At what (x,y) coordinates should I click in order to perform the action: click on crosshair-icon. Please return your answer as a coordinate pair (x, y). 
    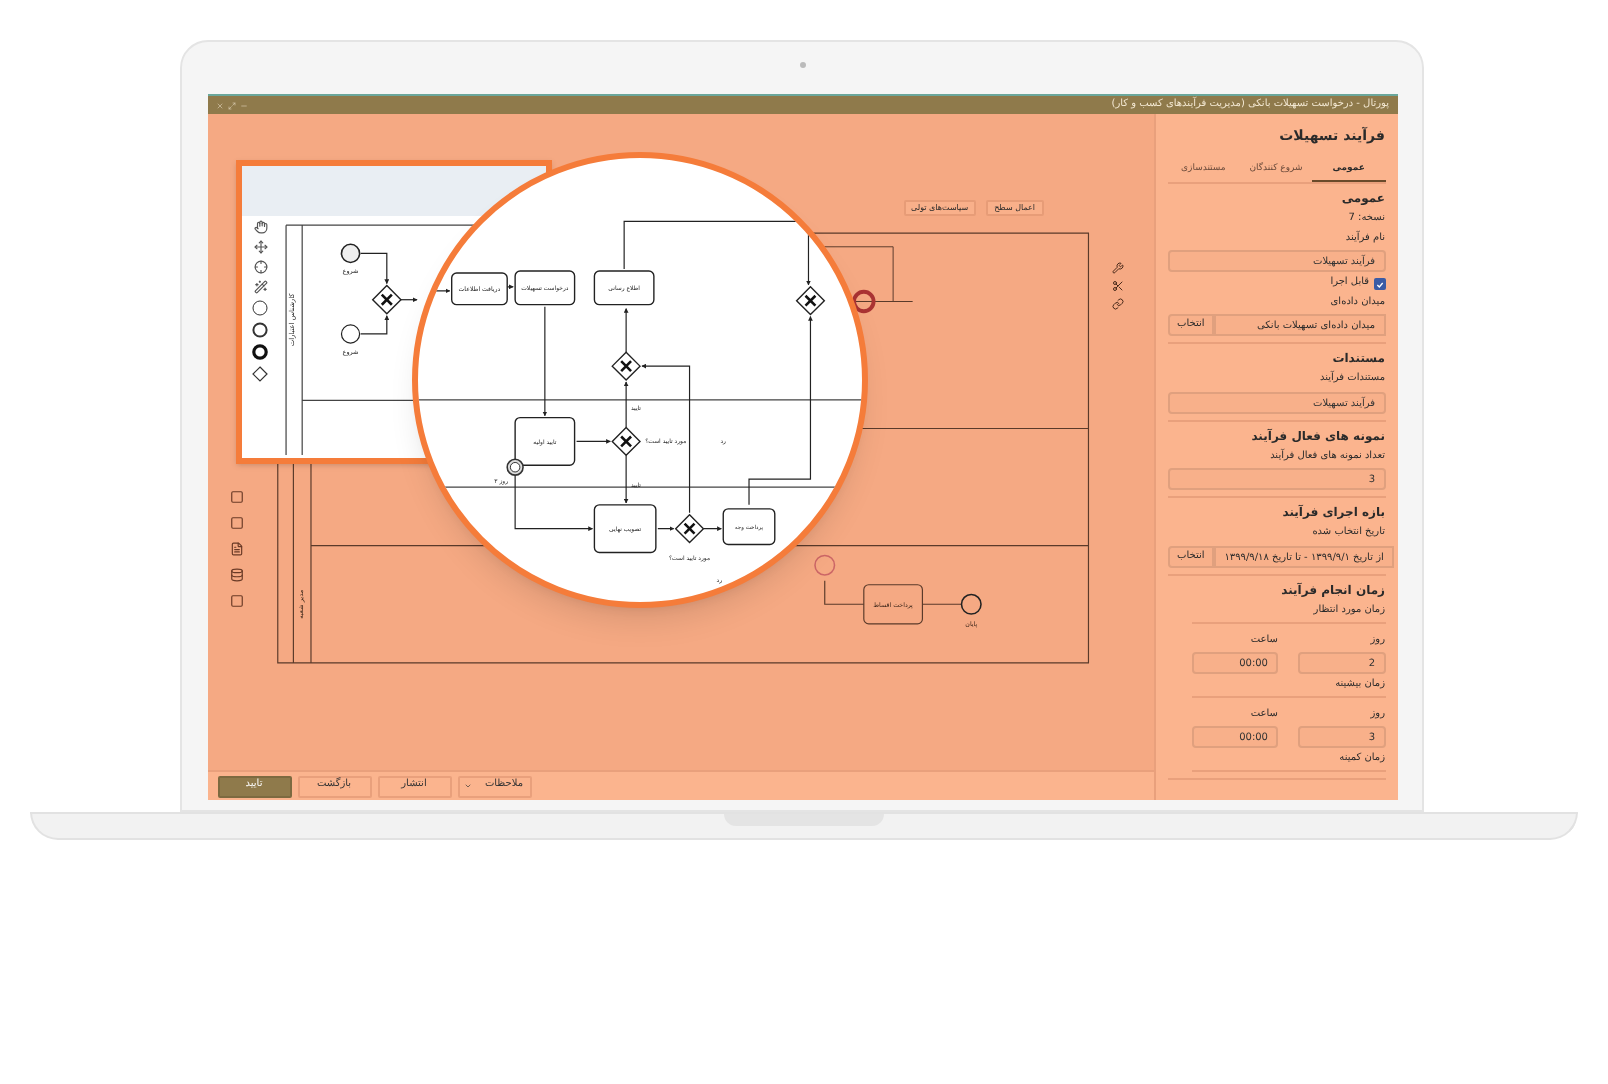
    Looking at the image, I should click on (260, 267).